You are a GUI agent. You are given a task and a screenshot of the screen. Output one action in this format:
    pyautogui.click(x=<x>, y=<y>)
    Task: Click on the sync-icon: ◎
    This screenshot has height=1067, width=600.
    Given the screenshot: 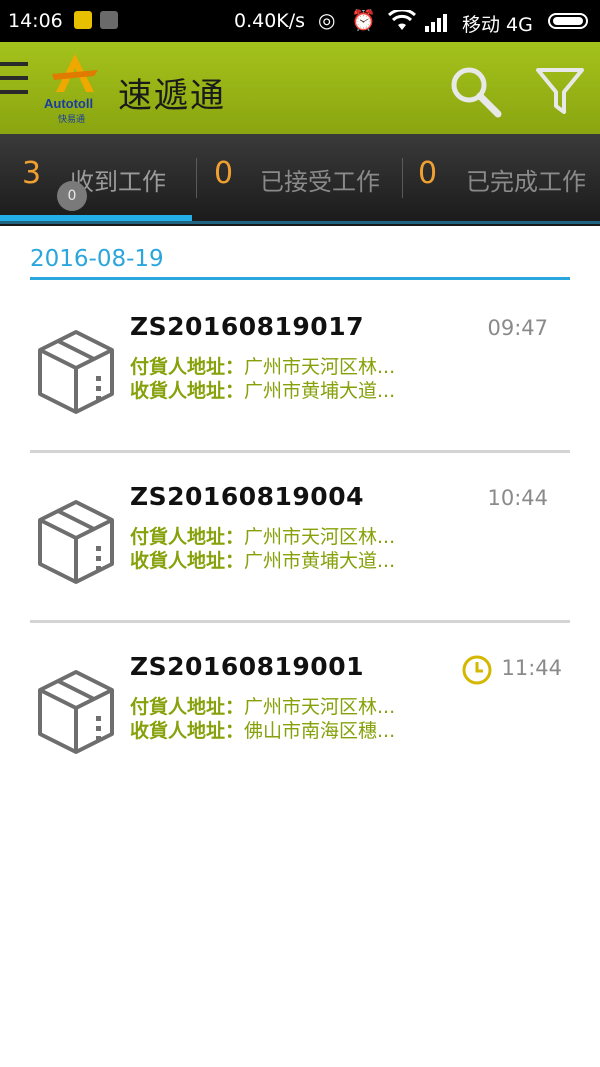 What is the action you would take?
    pyautogui.click(x=327, y=20)
    